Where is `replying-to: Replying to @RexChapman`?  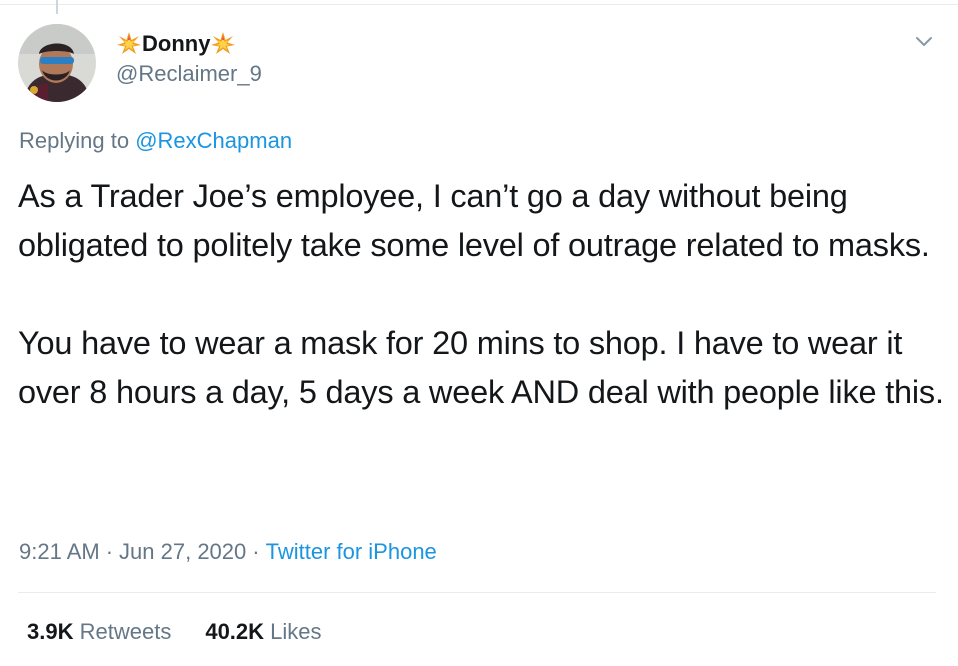 replying-to: Replying to @RexChapman is located at coordinates (155, 141).